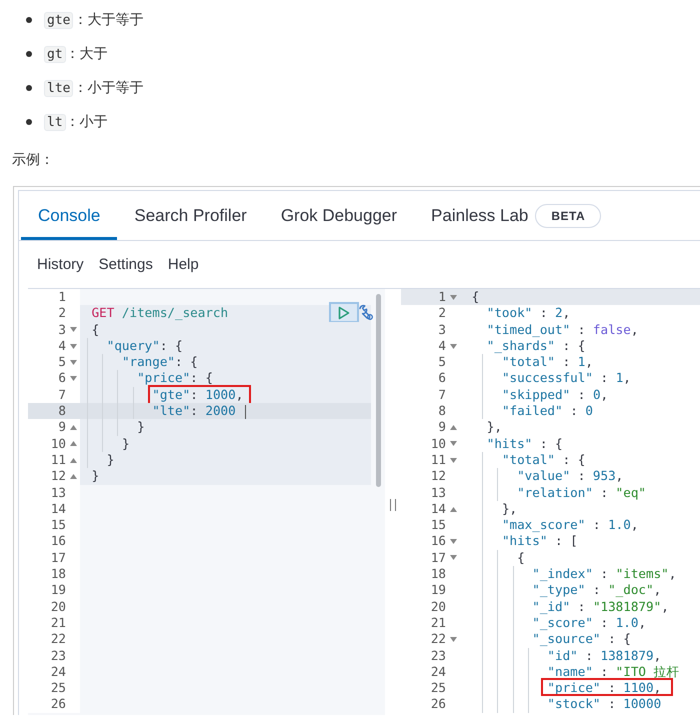  What do you see at coordinates (543, 459) in the screenshot?
I see `code-line: "total" : {` at bounding box center [543, 459].